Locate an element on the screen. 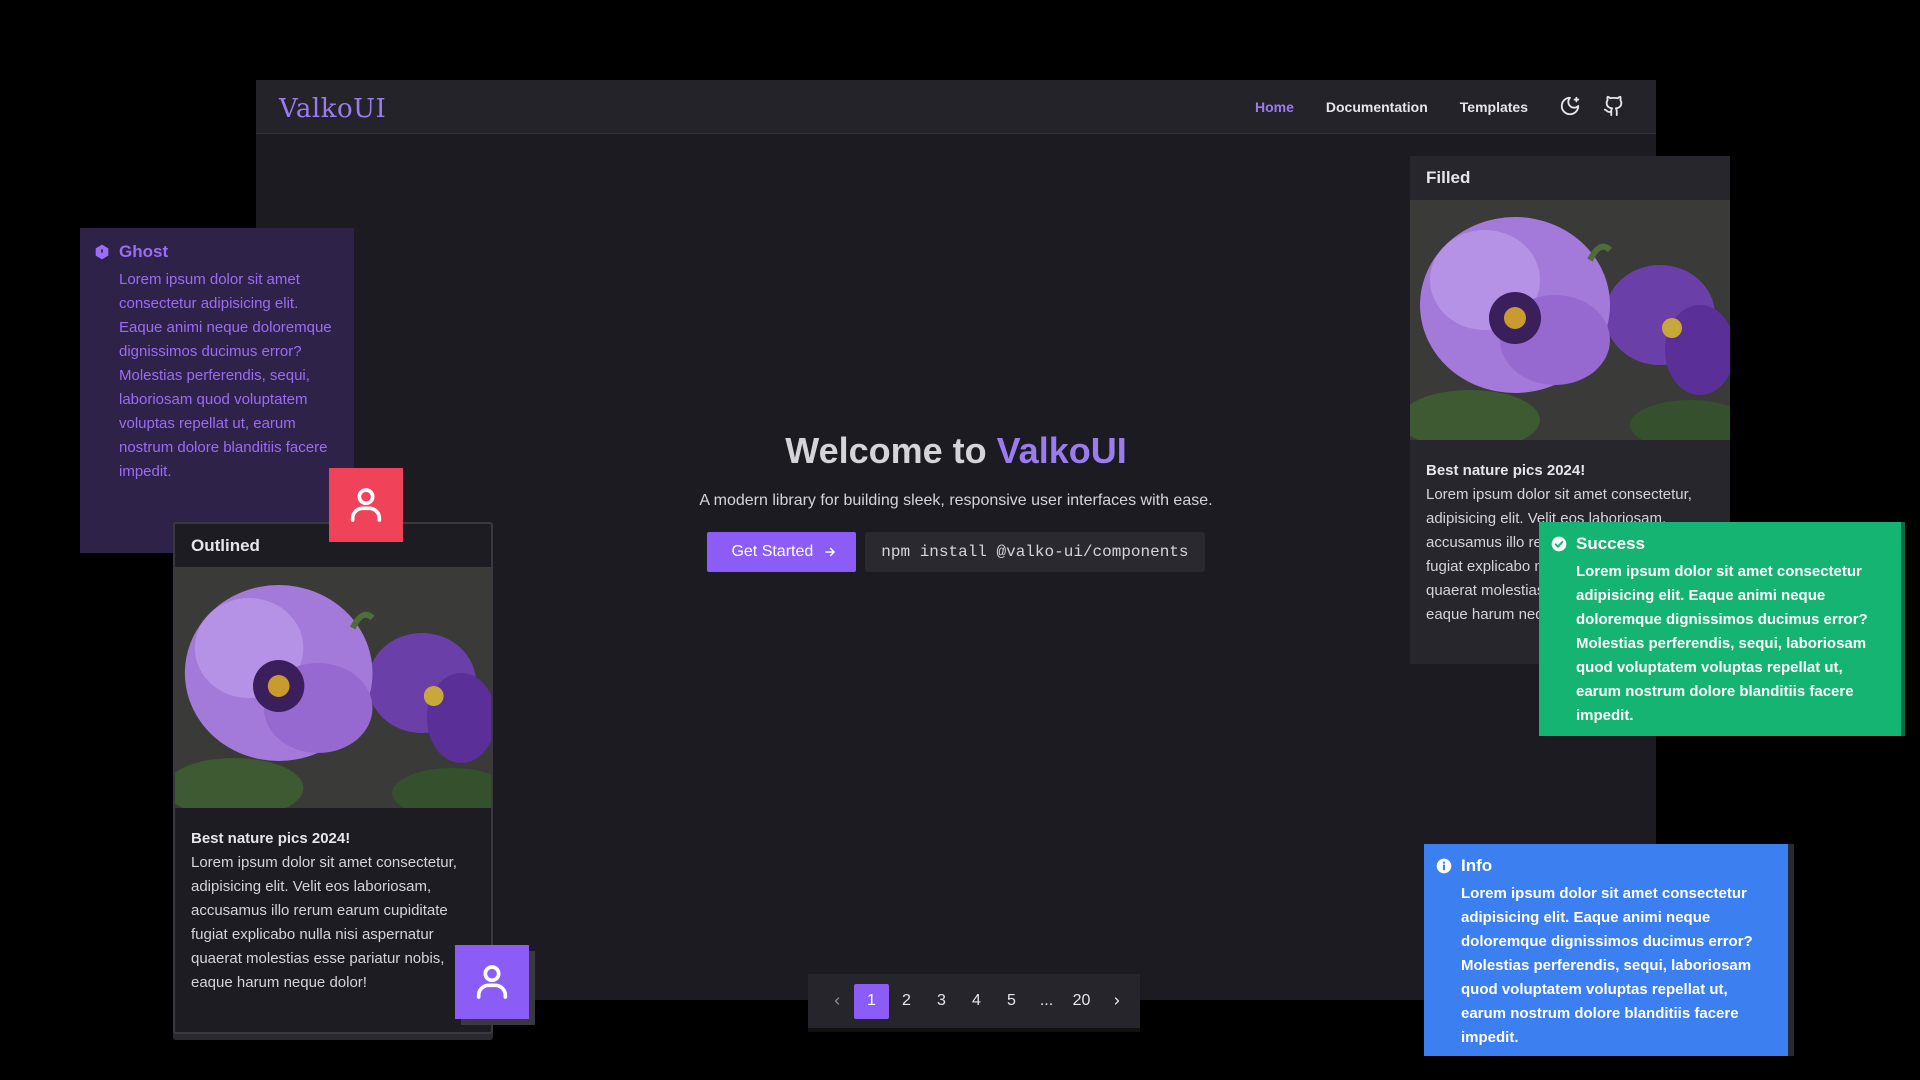  hero-title-brand: ValkoUI is located at coordinates (1061, 450).